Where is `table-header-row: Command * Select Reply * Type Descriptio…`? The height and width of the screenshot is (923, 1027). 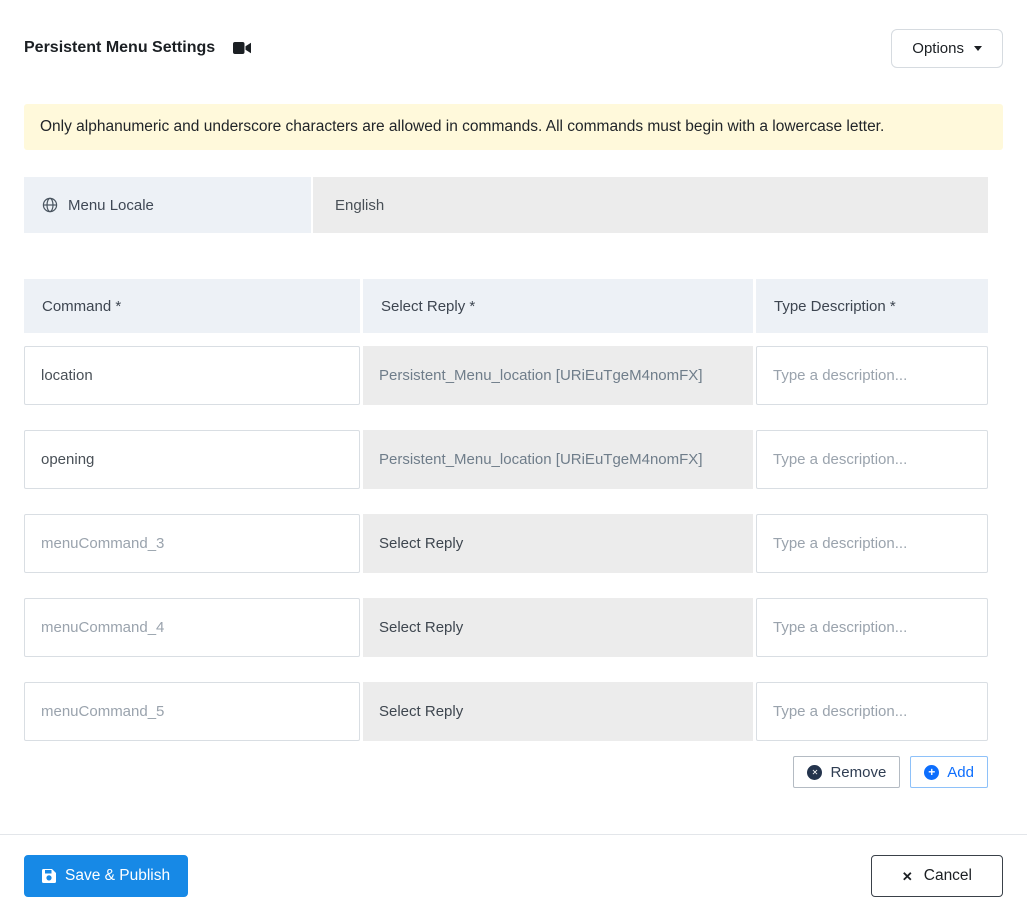 table-header-row: Command * Select Reply * Type Descriptio… is located at coordinates (506, 306).